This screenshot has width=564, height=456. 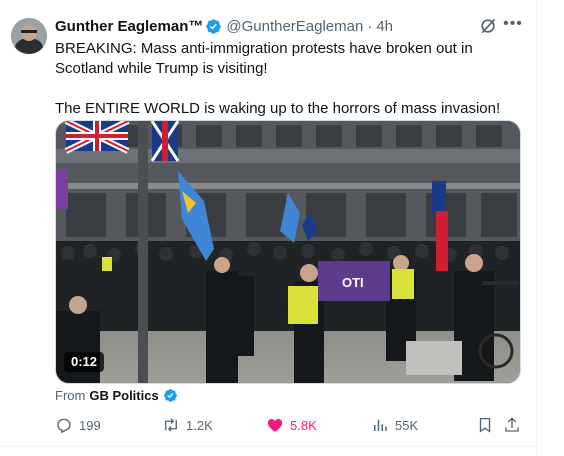 What do you see at coordinates (29, 36) in the screenshot?
I see `author-avatar` at bounding box center [29, 36].